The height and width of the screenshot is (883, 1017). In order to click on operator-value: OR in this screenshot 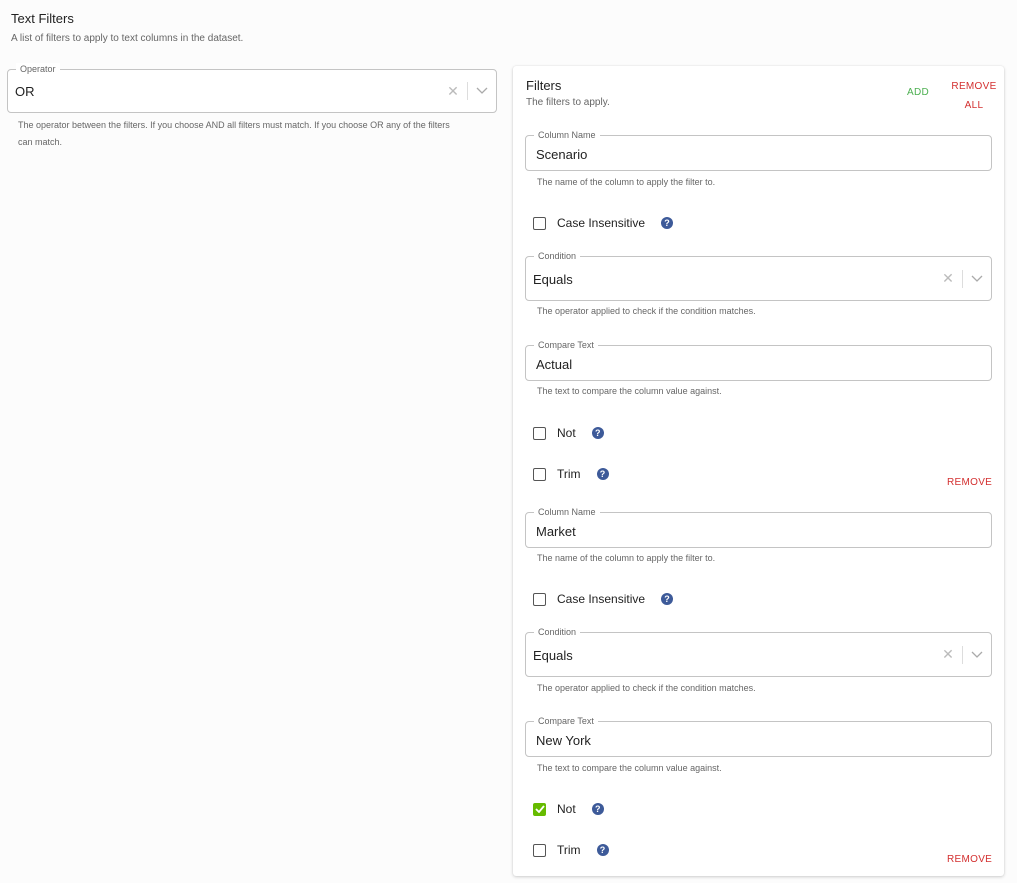, I will do `click(25, 91)`.